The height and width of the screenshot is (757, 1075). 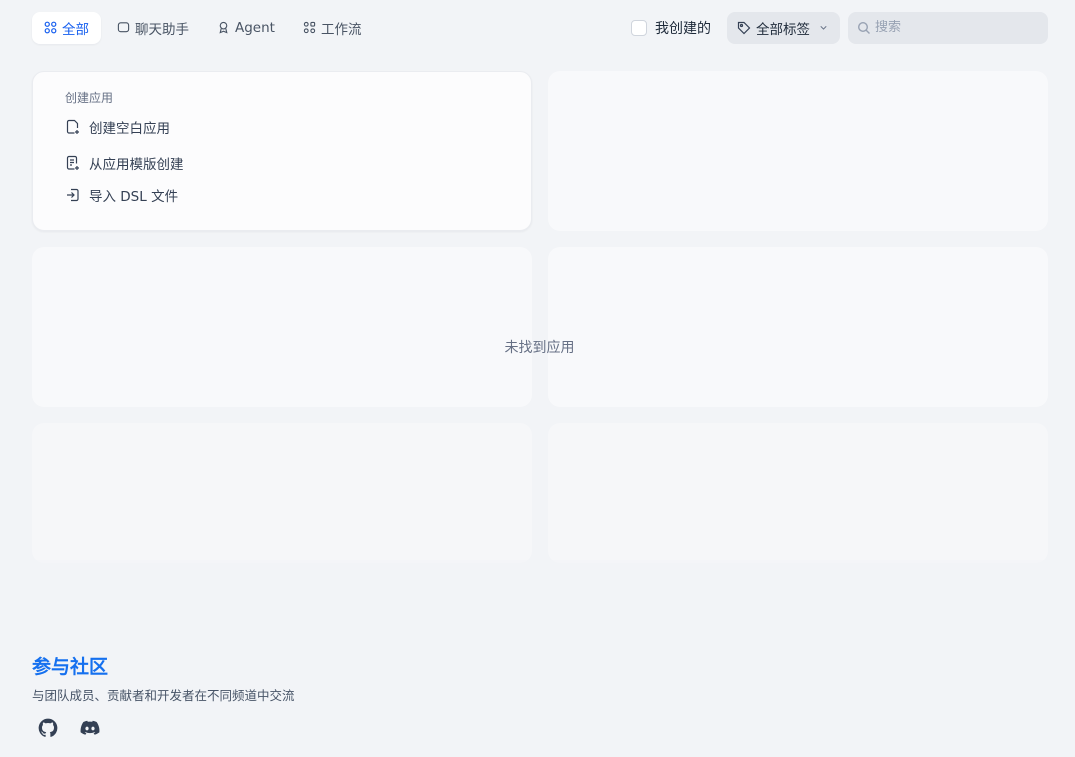 What do you see at coordinates (955, 27) in the screenshot?
I see `search-input` at bounding box center [955, 27].